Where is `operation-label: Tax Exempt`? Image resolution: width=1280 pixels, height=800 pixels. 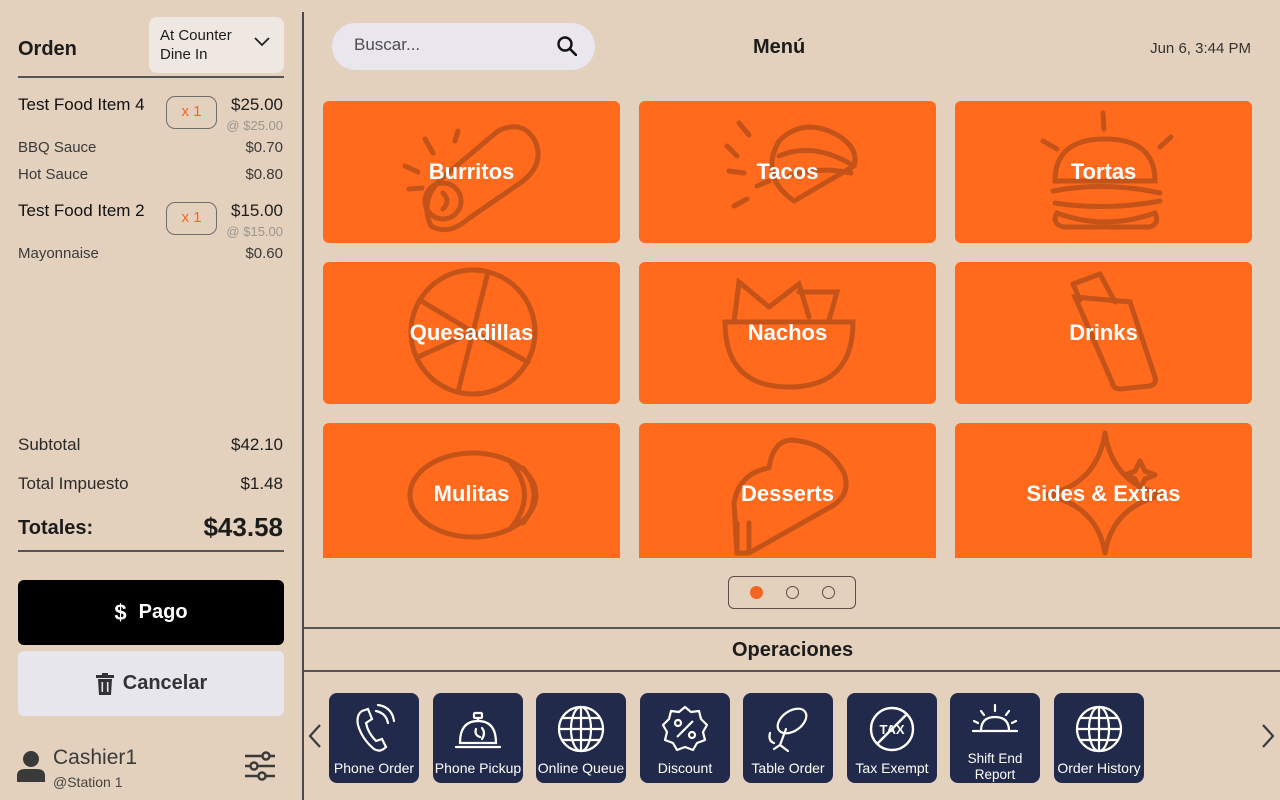
operation-label: Tax Exempt is located at coordinates (892, 768).